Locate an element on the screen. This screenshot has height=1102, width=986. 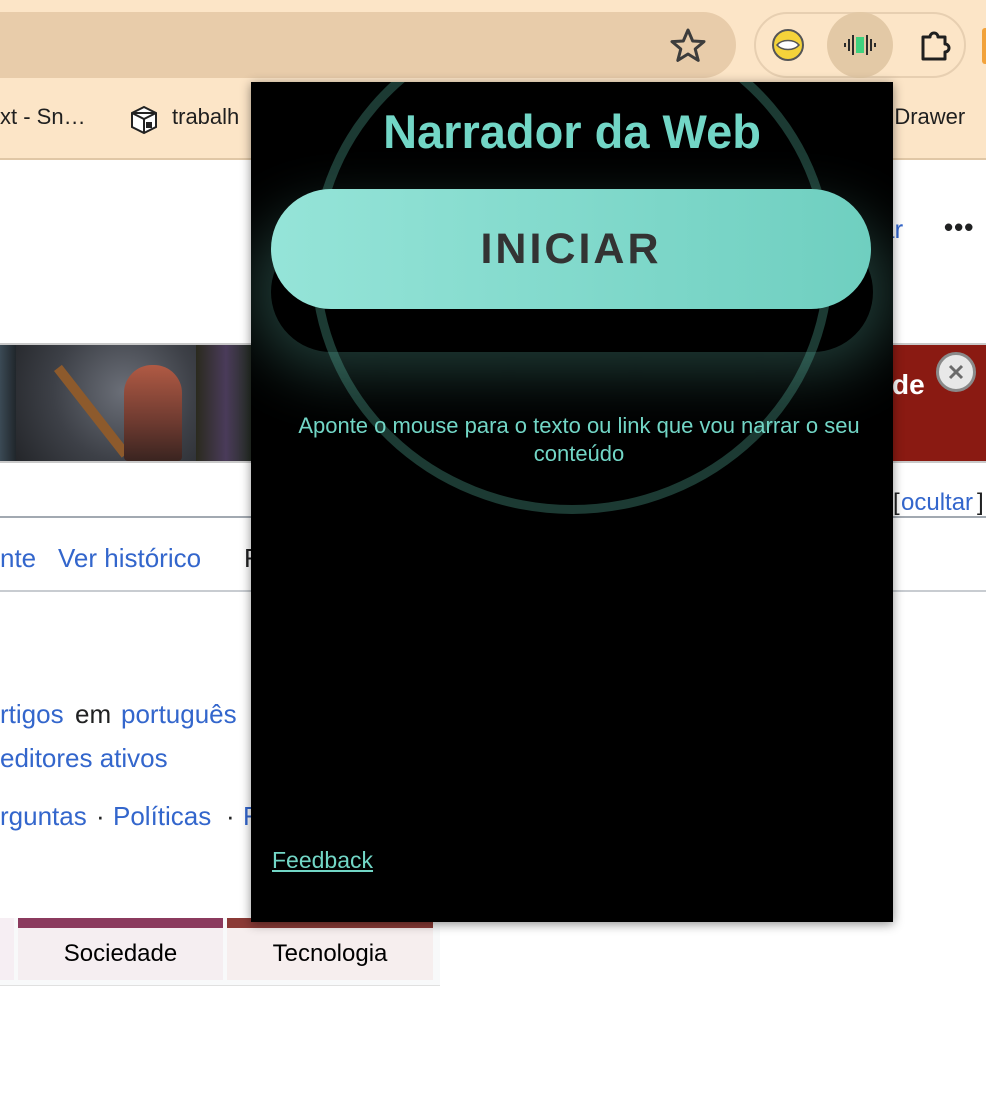
puzzle-extension-icon is located at coordinates (934, 45).